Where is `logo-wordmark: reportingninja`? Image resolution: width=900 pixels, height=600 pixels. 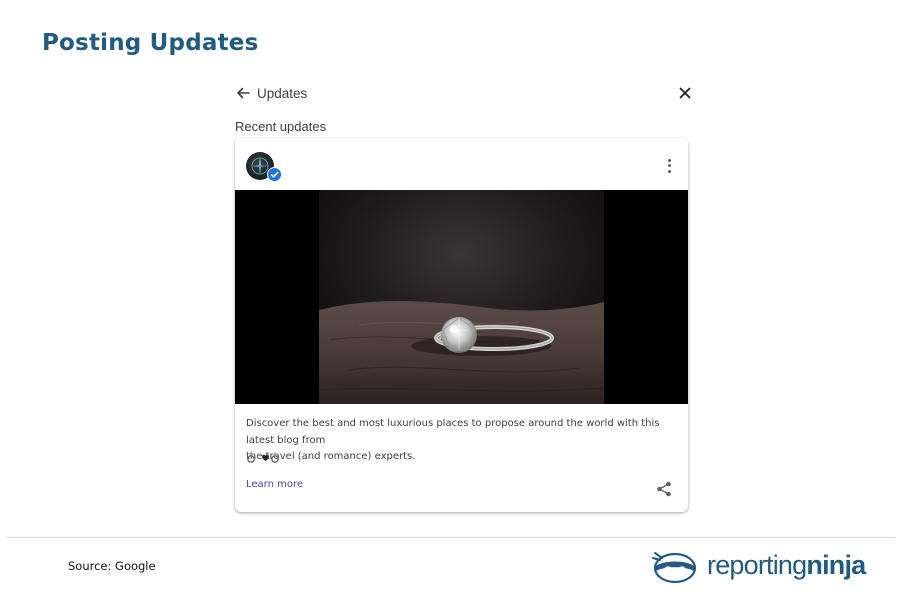
logo-wordmark: reportingninja is located at coordinates (786, 565).